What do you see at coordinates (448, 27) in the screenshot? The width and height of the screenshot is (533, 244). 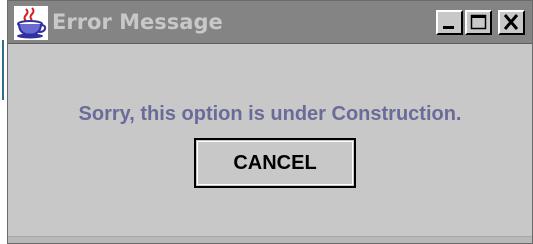 I see `minimize-icon` at bounding box center [448, 27].